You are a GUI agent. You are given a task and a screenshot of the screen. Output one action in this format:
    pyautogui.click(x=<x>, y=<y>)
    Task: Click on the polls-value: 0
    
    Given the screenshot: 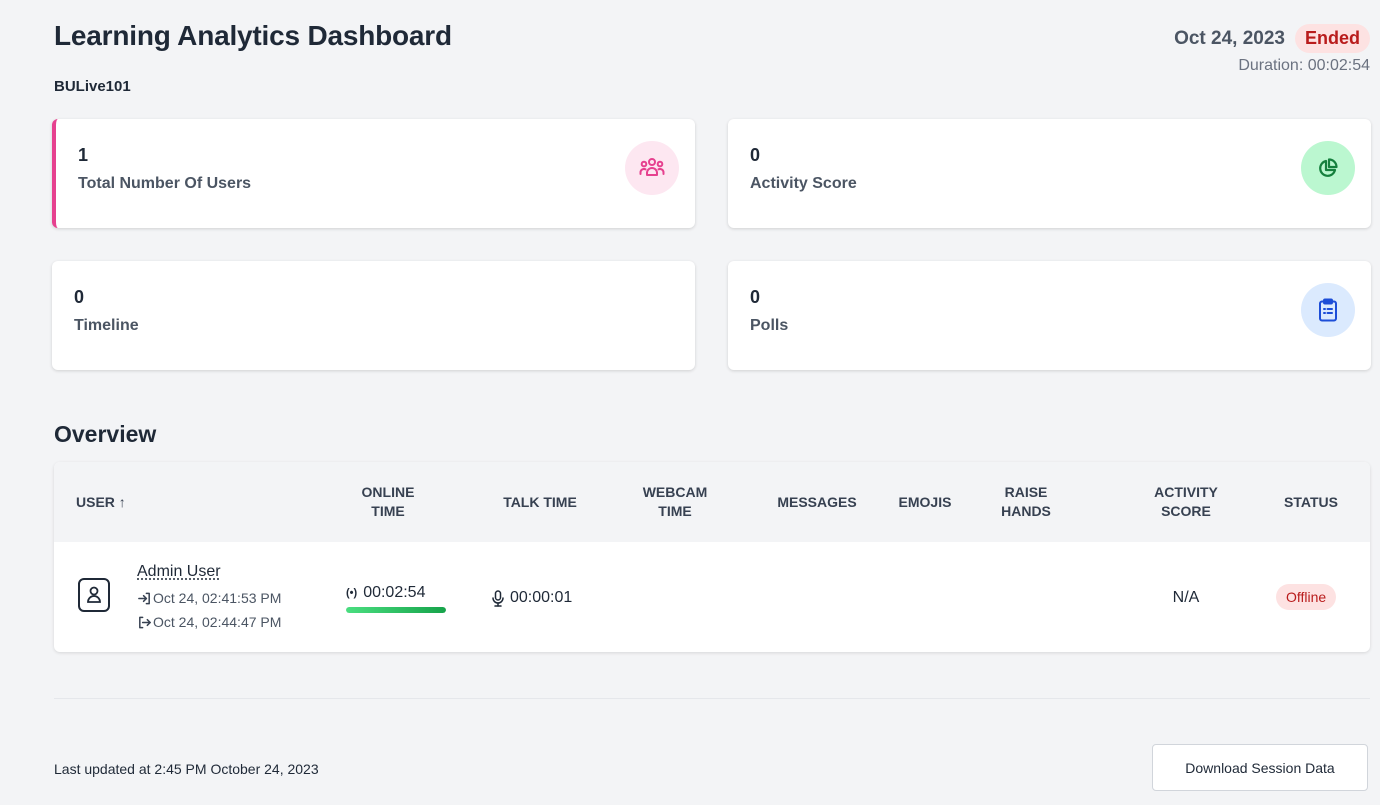 What is the action you would take?
    pyautogui.click(x=755, y=297)
    